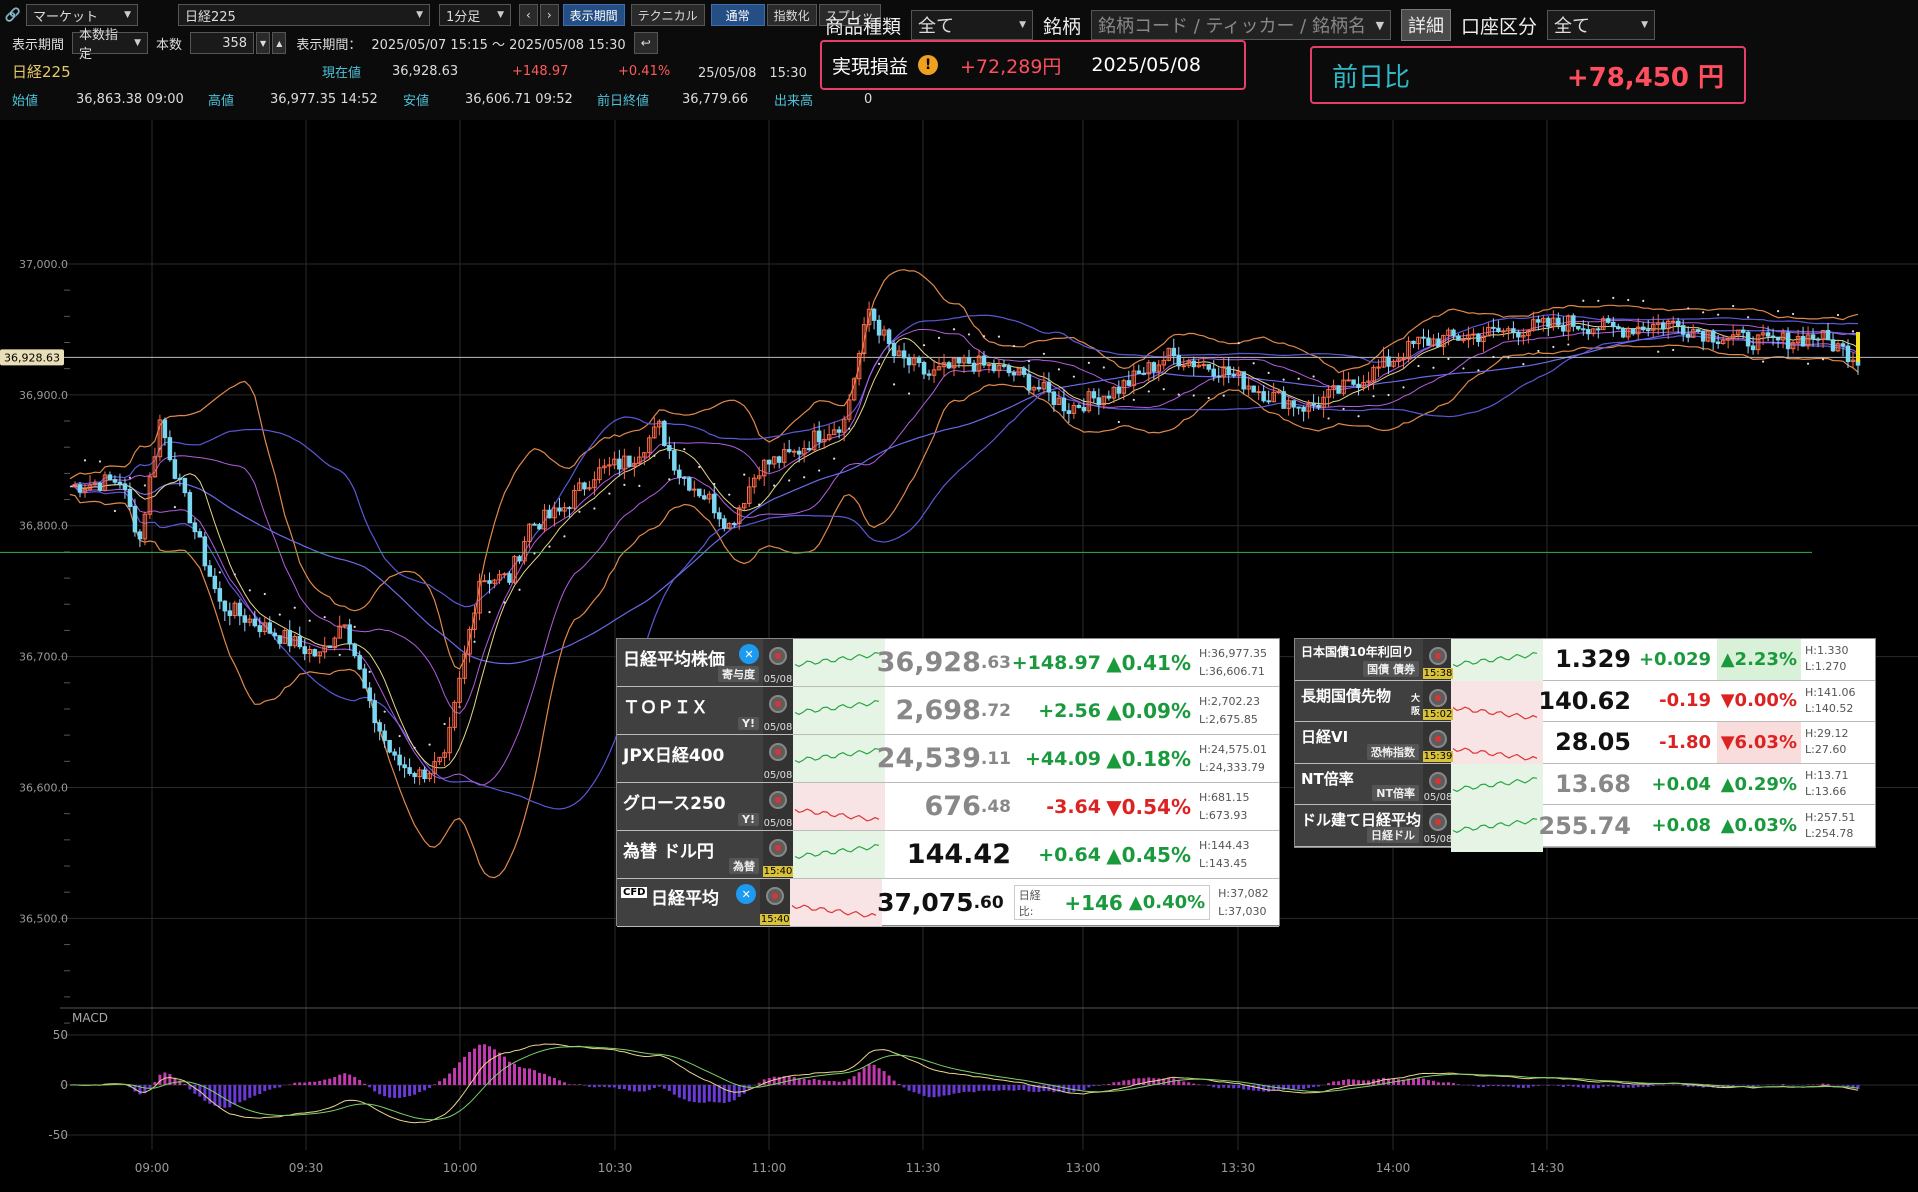 This screenshot has width=1918, height=1192. I want to click on period-button: 表示期間, so click(593, 15).